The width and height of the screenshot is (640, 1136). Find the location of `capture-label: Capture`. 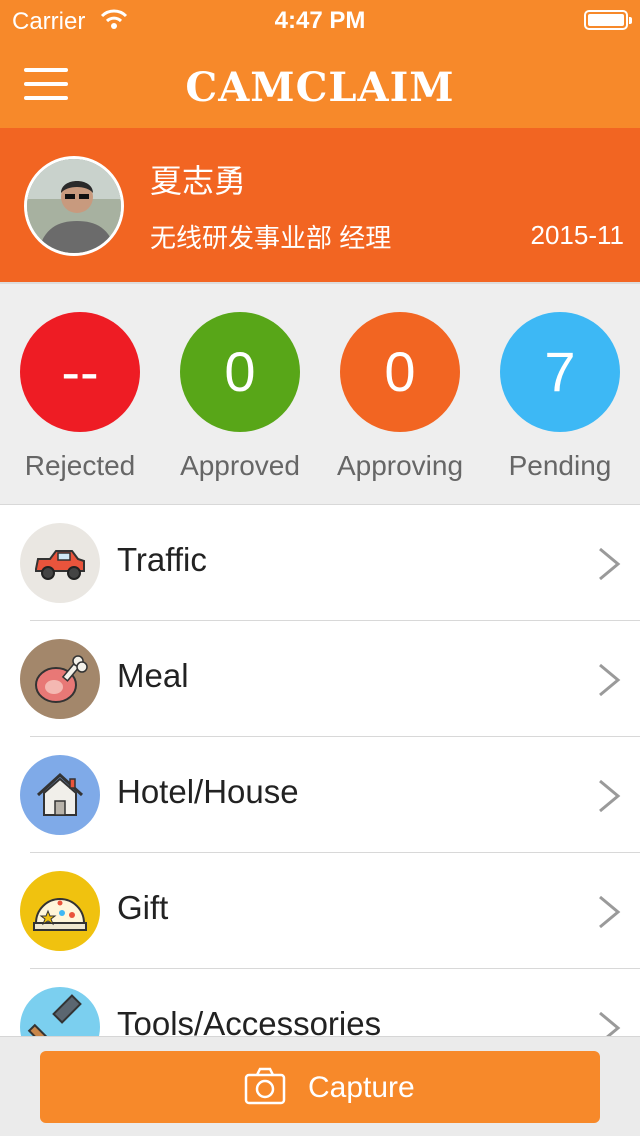

capture-label: Capture is located at coordinates (361, 1087).